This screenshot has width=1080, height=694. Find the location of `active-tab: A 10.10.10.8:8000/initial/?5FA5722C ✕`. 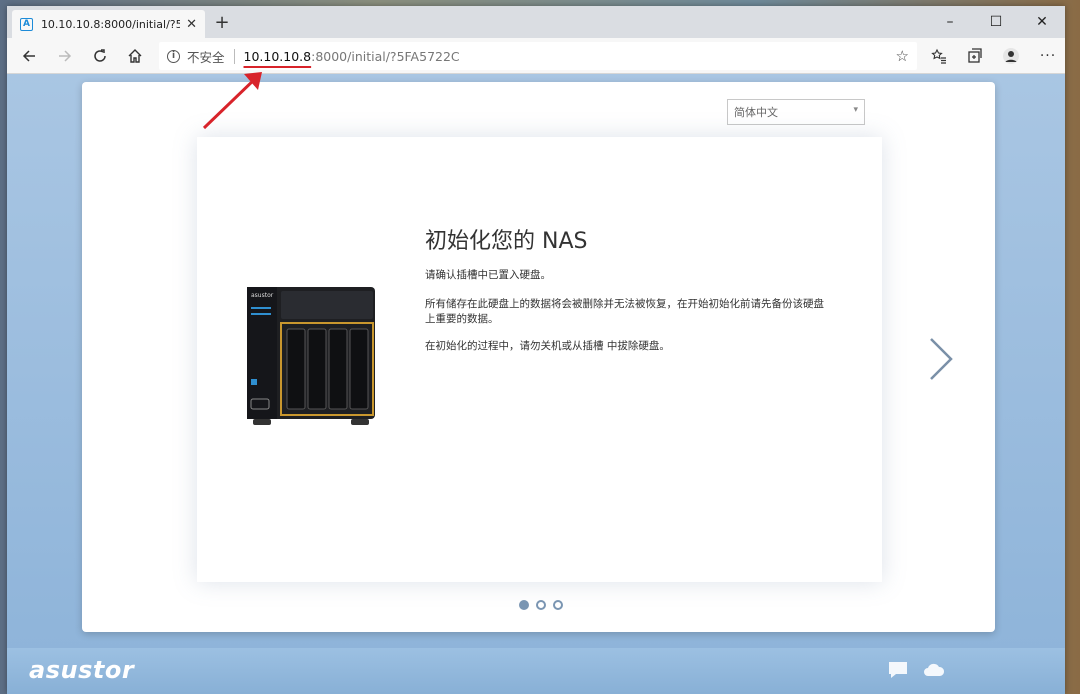

active-tab: A 10.10.10.8:8000/initial/?5FA5722C ✕ is located at coordinates (108, 24).